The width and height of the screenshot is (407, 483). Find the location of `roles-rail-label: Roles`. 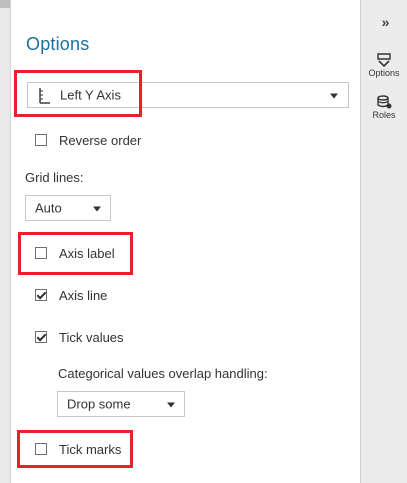

roles-rail-label: Roles is located at coordinates (384, 115).